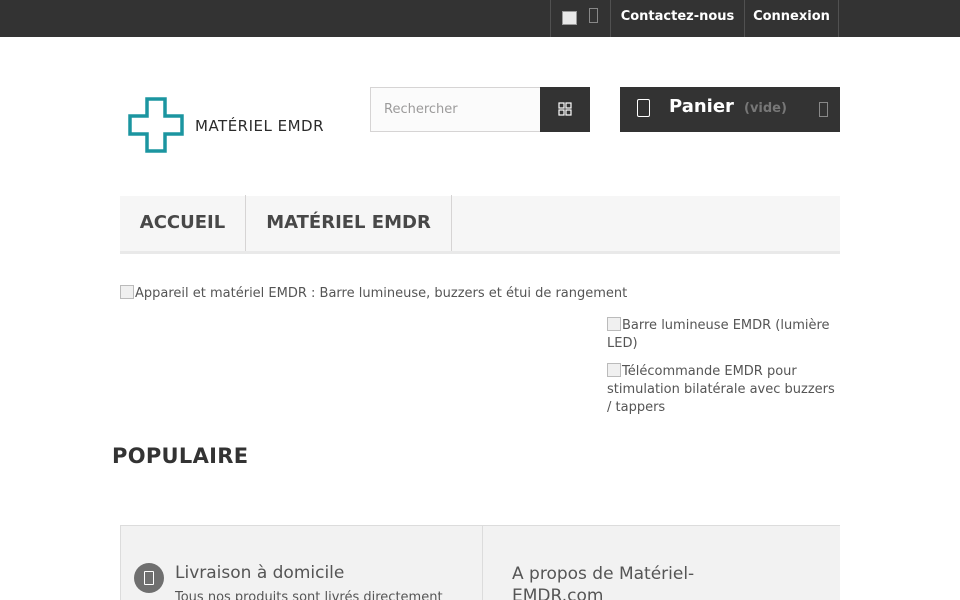 The height and width of the screenshot is (600, 960). I want to click on login-link: Connexion, so click(792, 18).